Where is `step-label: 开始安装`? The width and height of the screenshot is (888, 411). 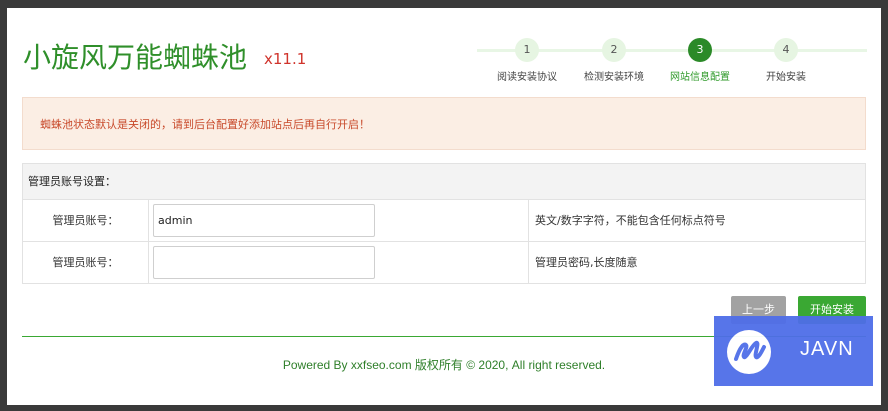
step-label: 开始安装 is located at coordinates (786, 77).